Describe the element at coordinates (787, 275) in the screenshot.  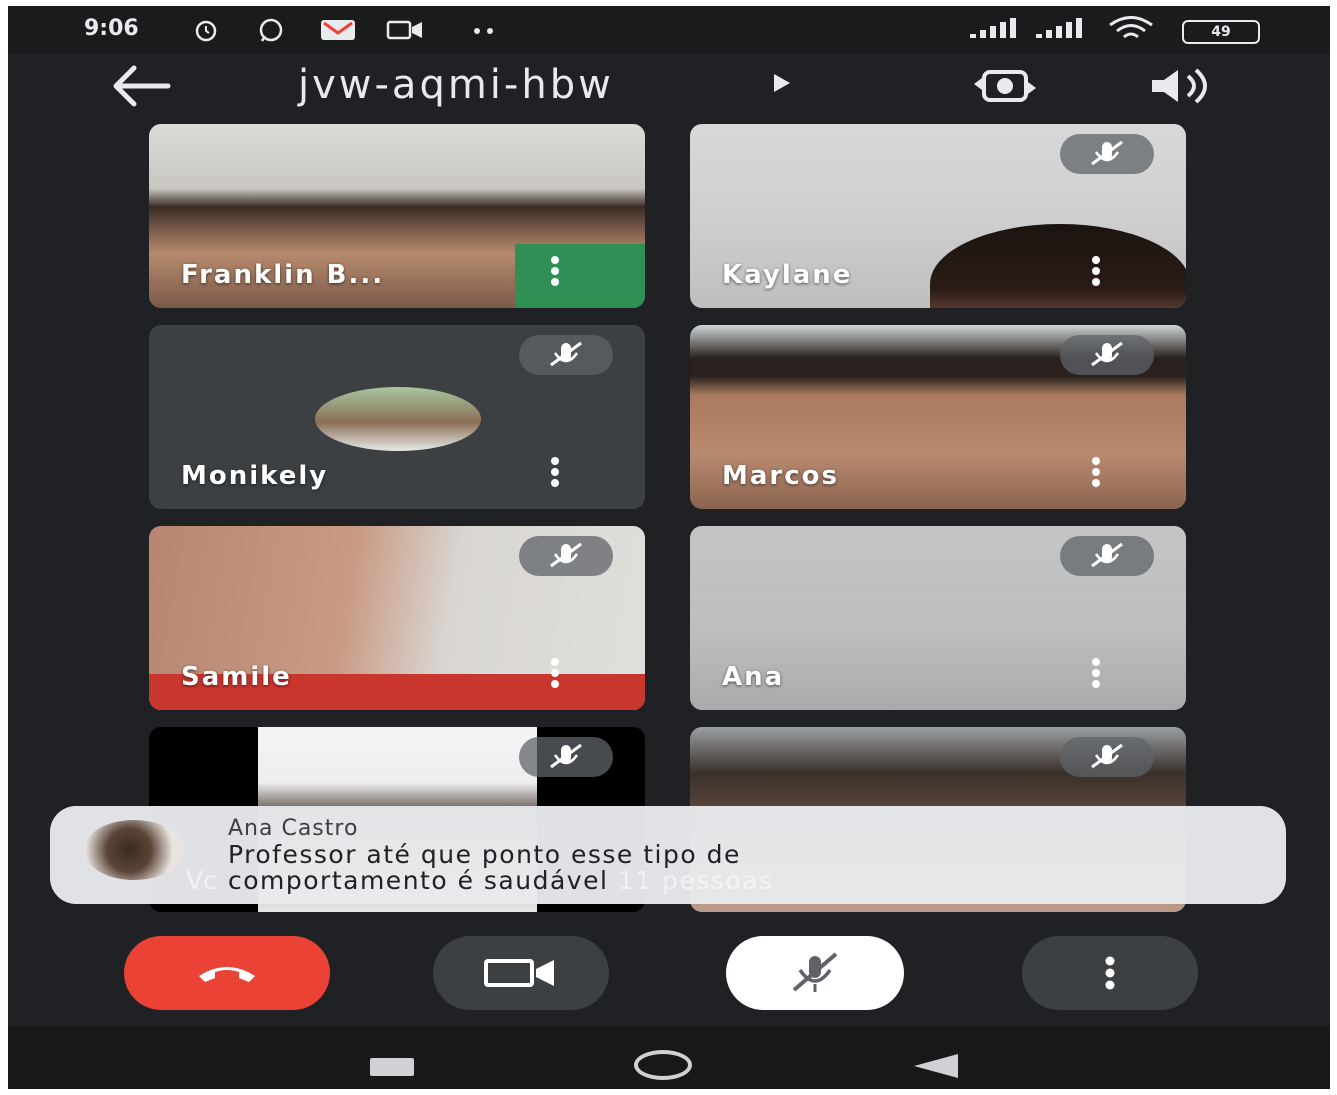
I see `participant-name: Kaylane` at that location.